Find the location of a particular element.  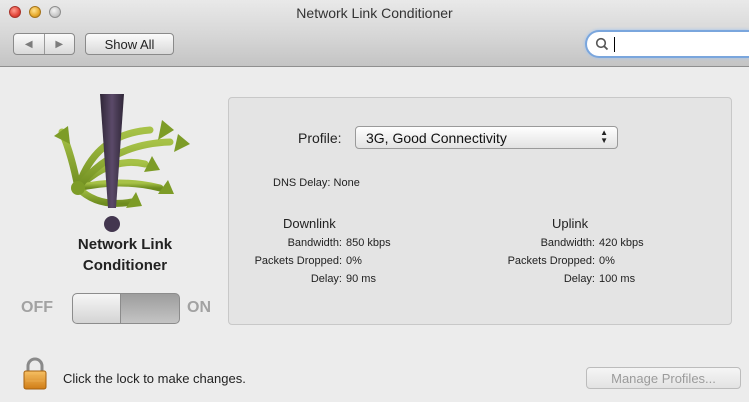

profile-label: Profile: is located at coordinates (320, 138).